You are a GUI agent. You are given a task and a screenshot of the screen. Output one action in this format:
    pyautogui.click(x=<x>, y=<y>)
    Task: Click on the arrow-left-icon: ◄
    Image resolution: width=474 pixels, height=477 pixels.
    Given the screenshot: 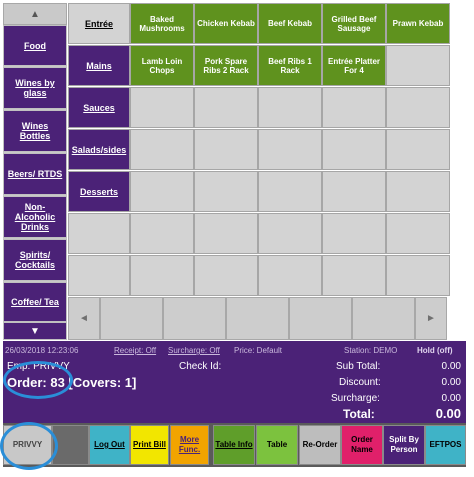 What is the action you would take?
    pyautogui.click(x=84, y=318)
    